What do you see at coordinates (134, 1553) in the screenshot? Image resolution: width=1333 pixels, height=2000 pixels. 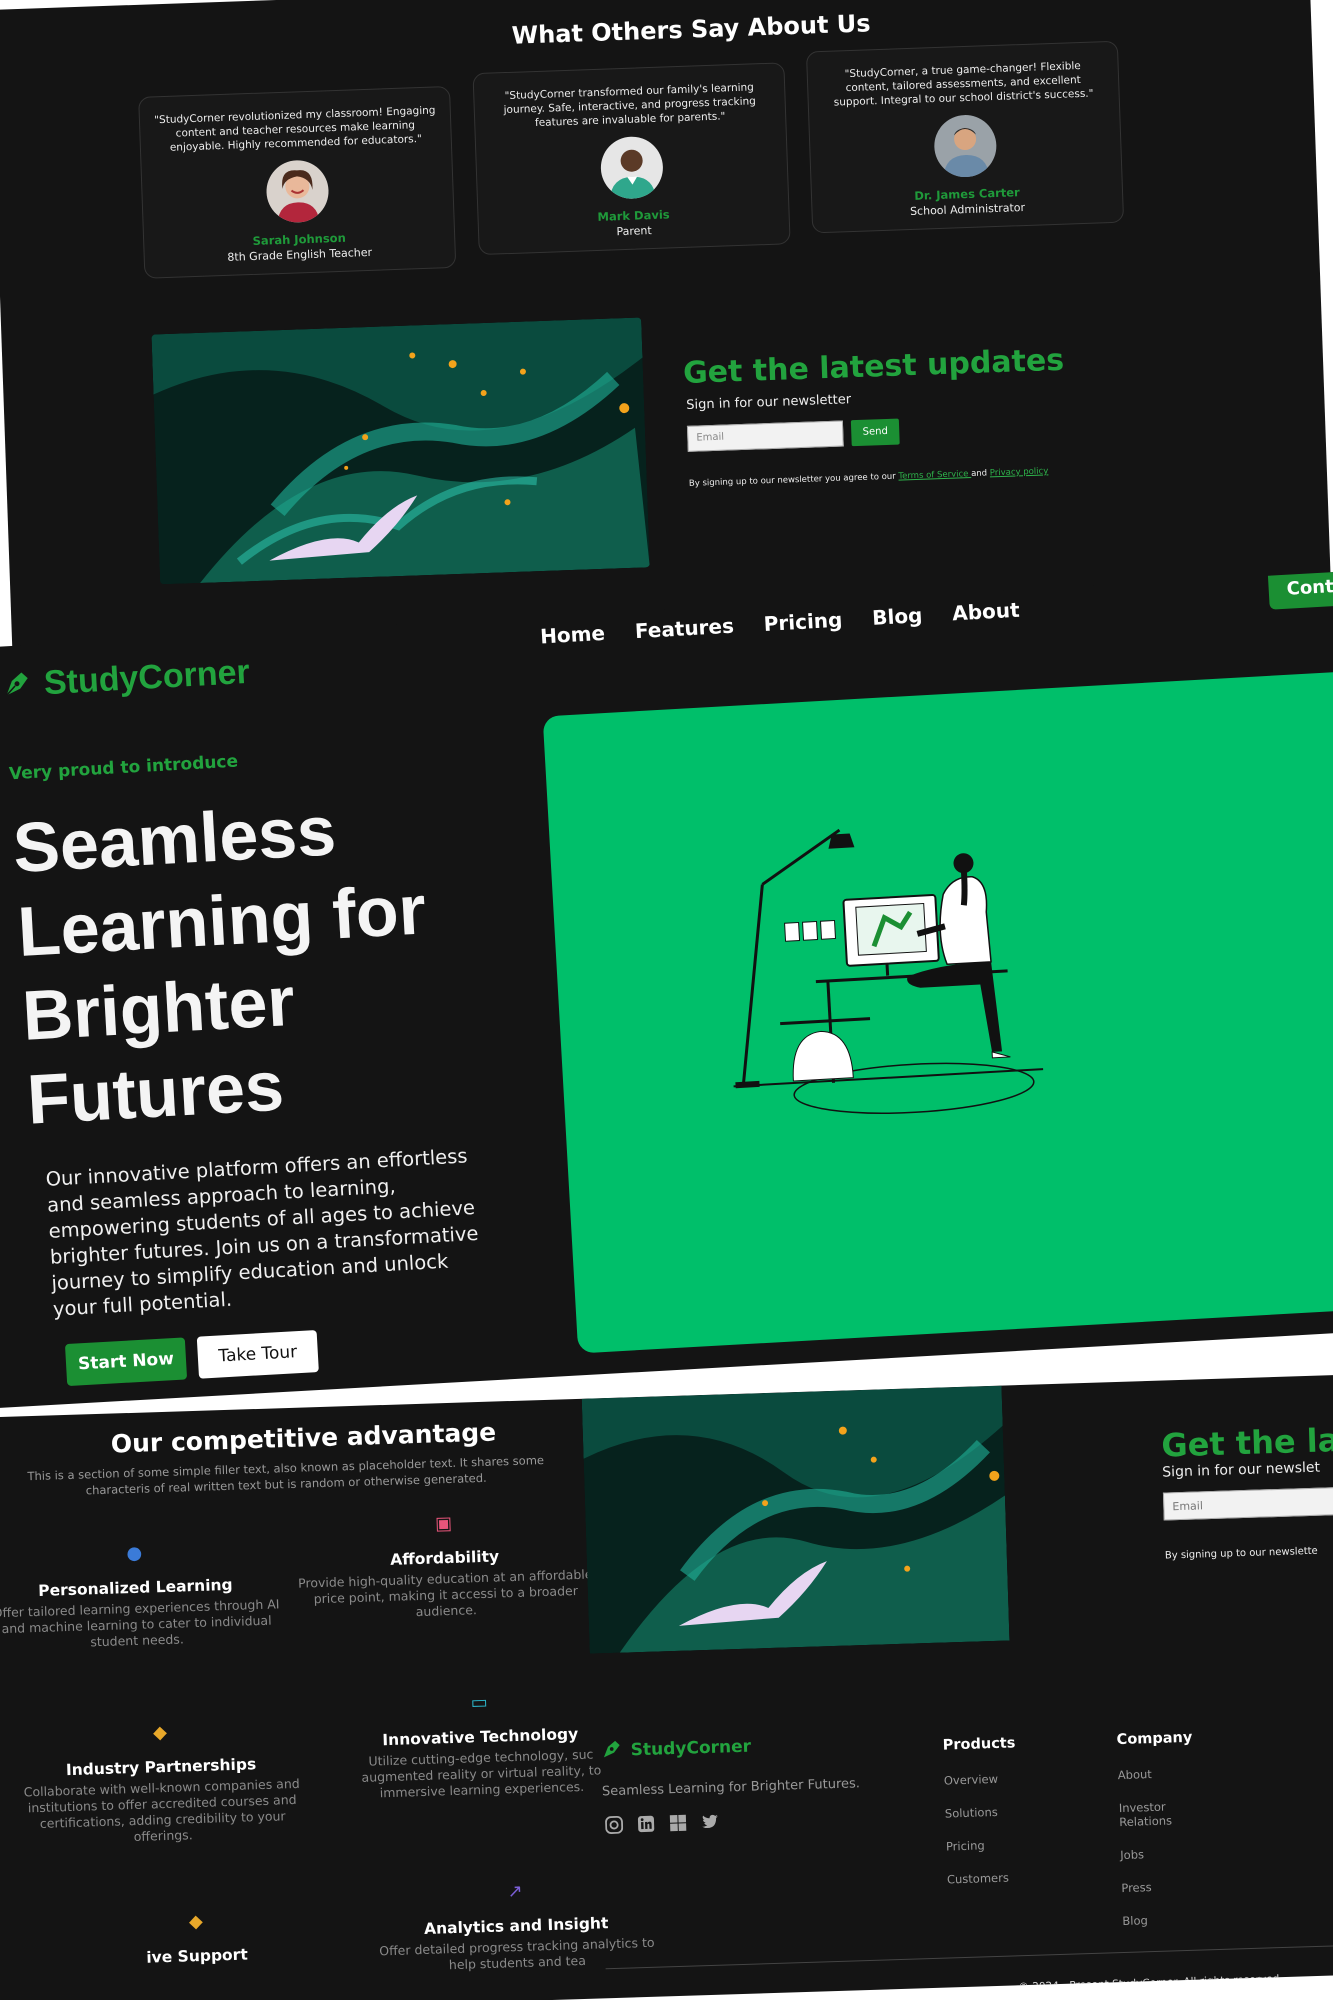 I see `lightbulb-icon: ●` at bounding box center [134, 1553].